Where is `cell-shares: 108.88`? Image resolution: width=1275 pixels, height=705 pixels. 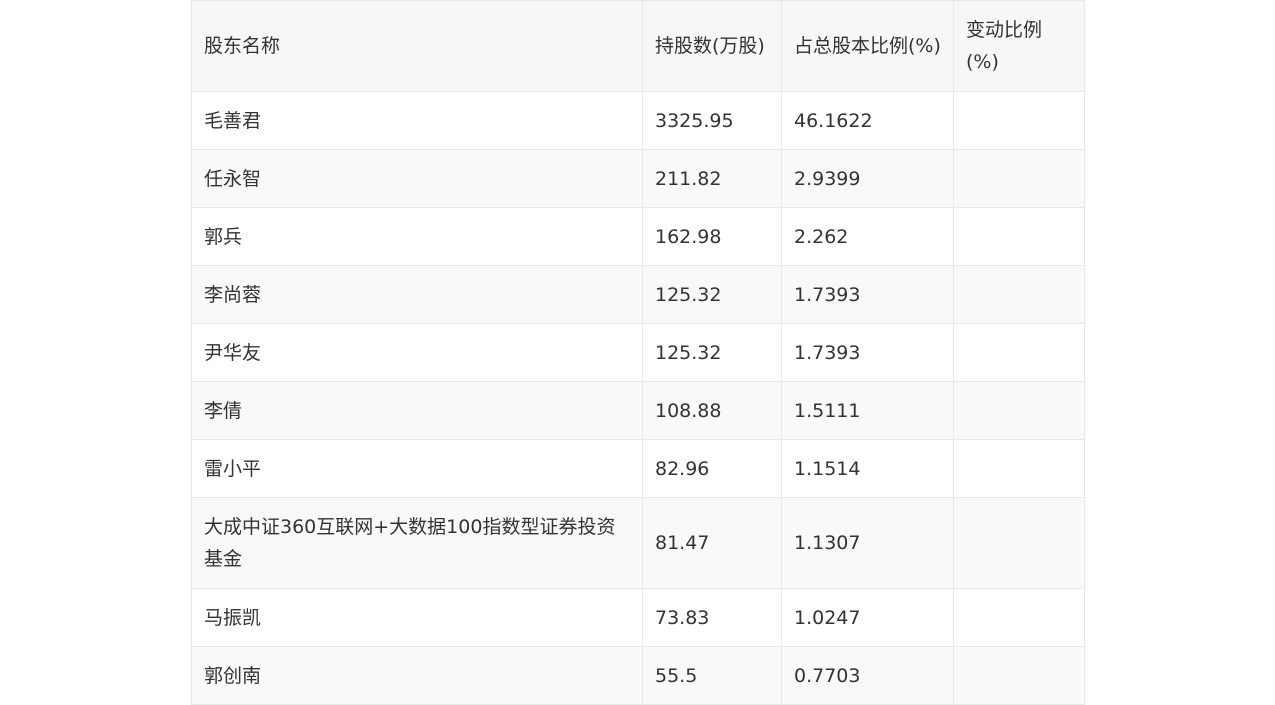 cell-shares: 108.88 is located at coordinates (712, 410).